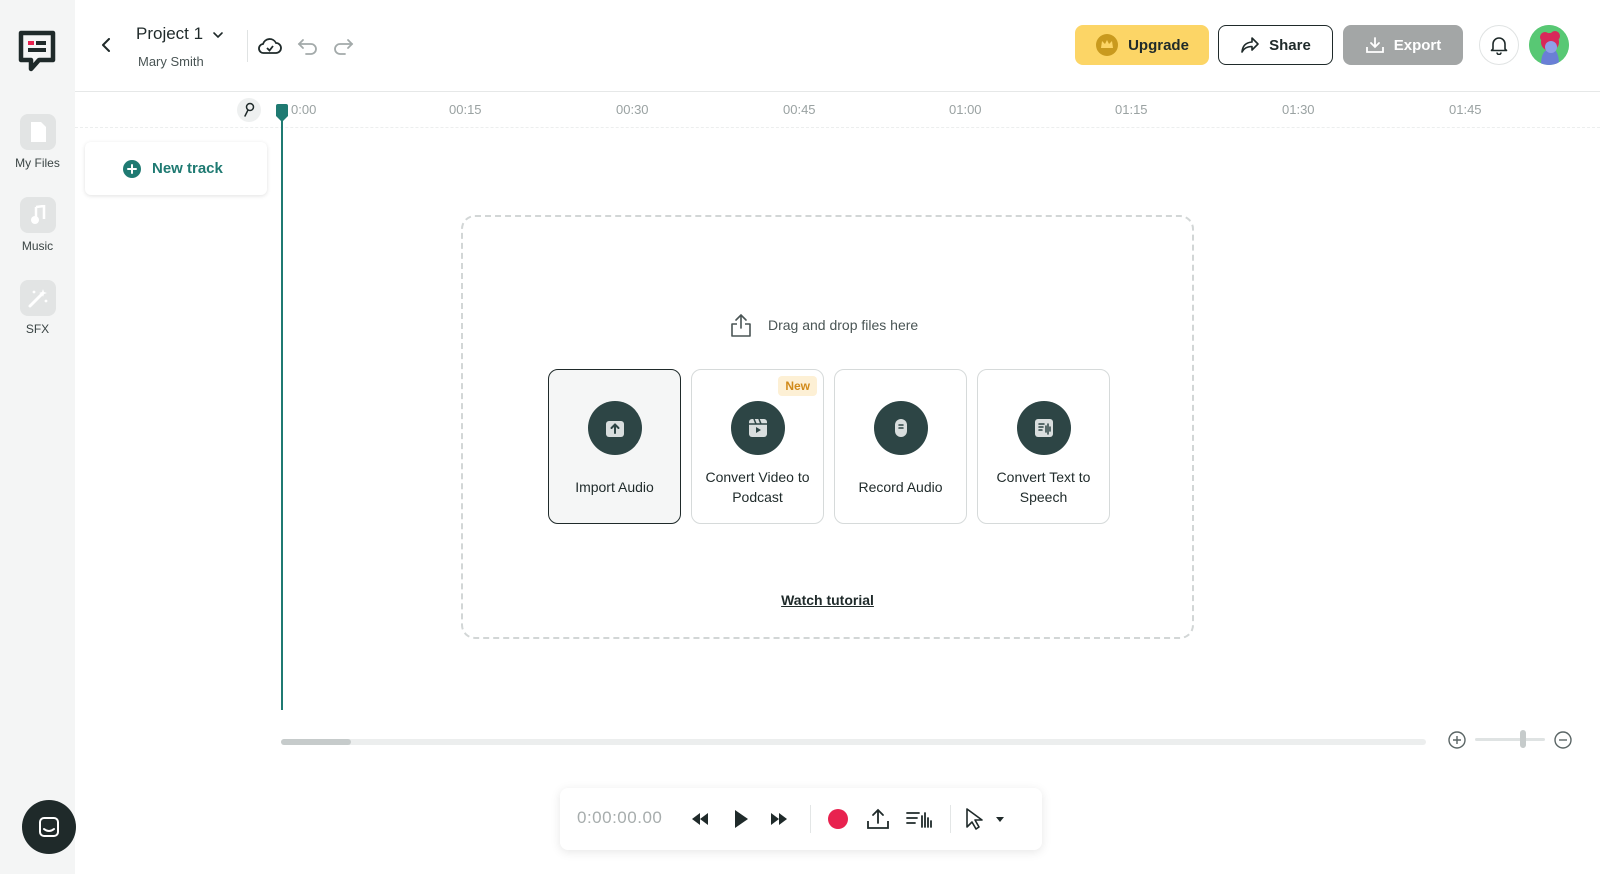 Image resolution: width=1600 pixels, height=874 pixels. I want to click on pin-icon, so click(249, 109).